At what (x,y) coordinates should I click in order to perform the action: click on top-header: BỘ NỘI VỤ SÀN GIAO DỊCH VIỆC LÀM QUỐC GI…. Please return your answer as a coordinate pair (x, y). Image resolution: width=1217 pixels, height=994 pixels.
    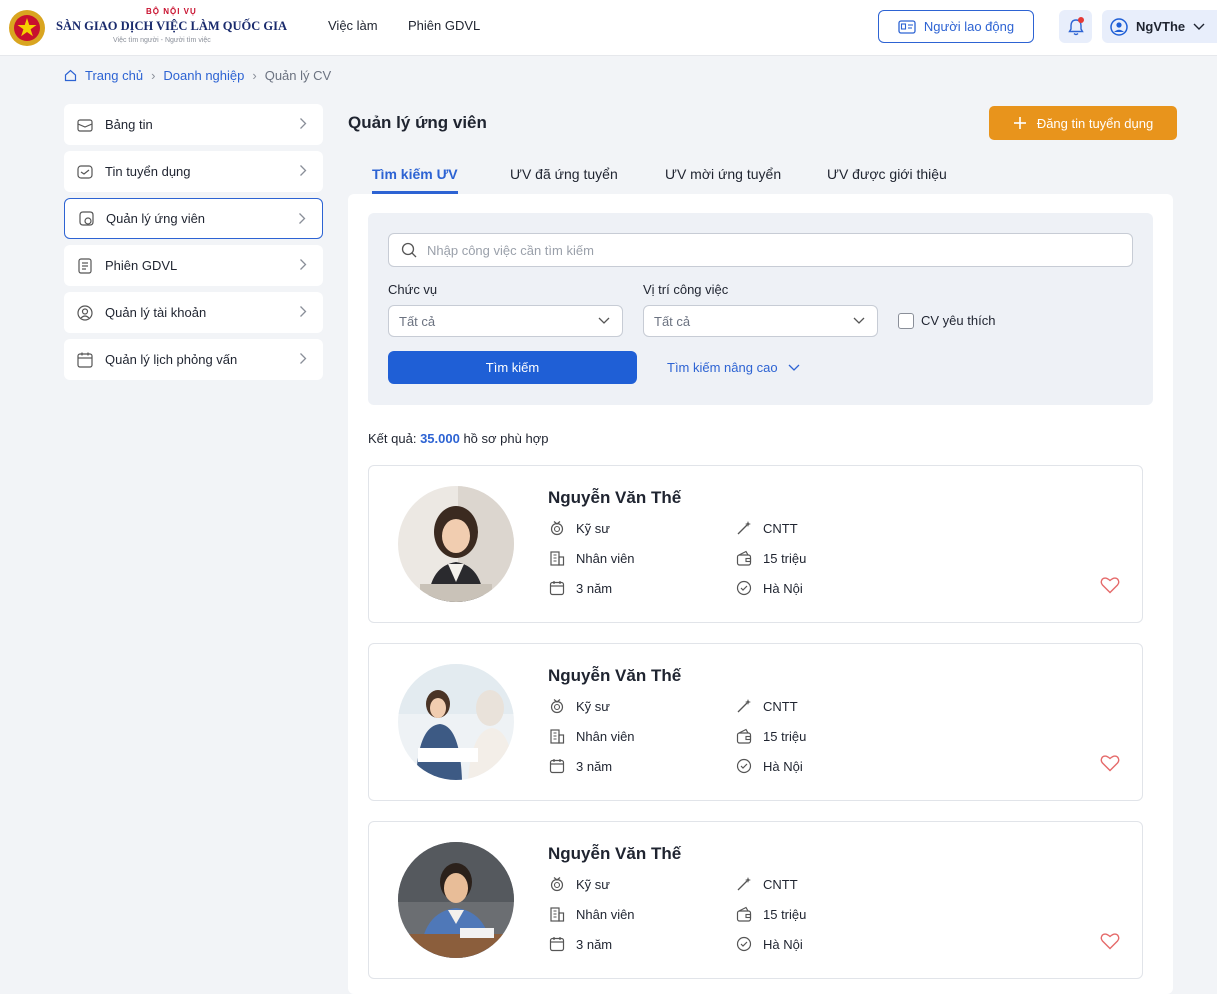
    Looking at the image, I should click on (608, 28).